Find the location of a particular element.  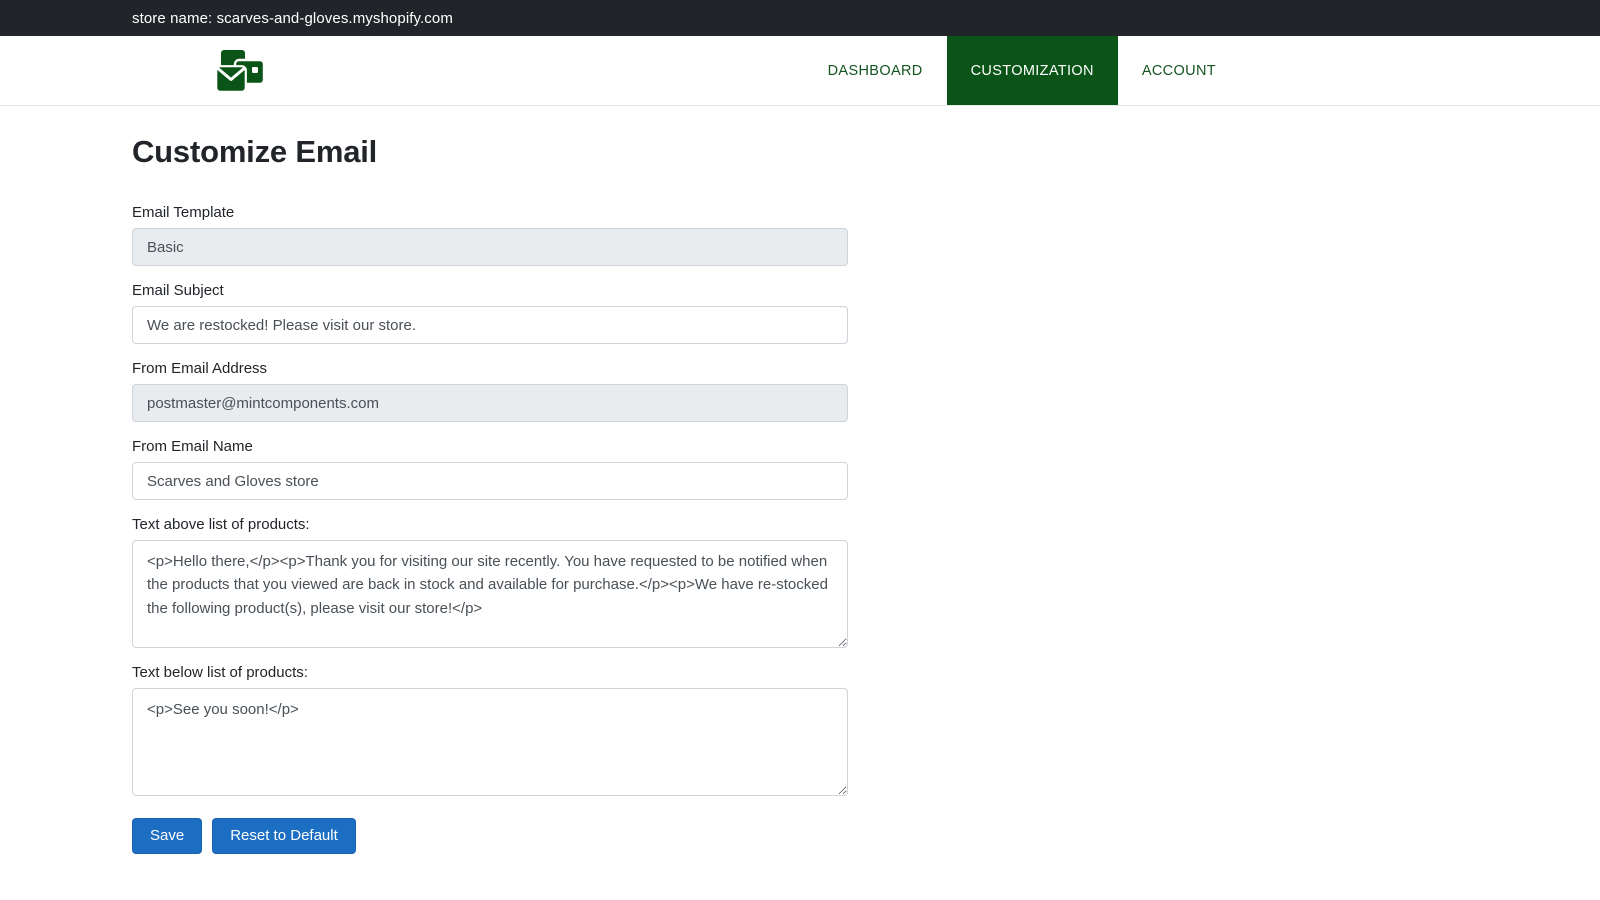

label-from-email-name: From Email Name is located at coordinates (192, 446).